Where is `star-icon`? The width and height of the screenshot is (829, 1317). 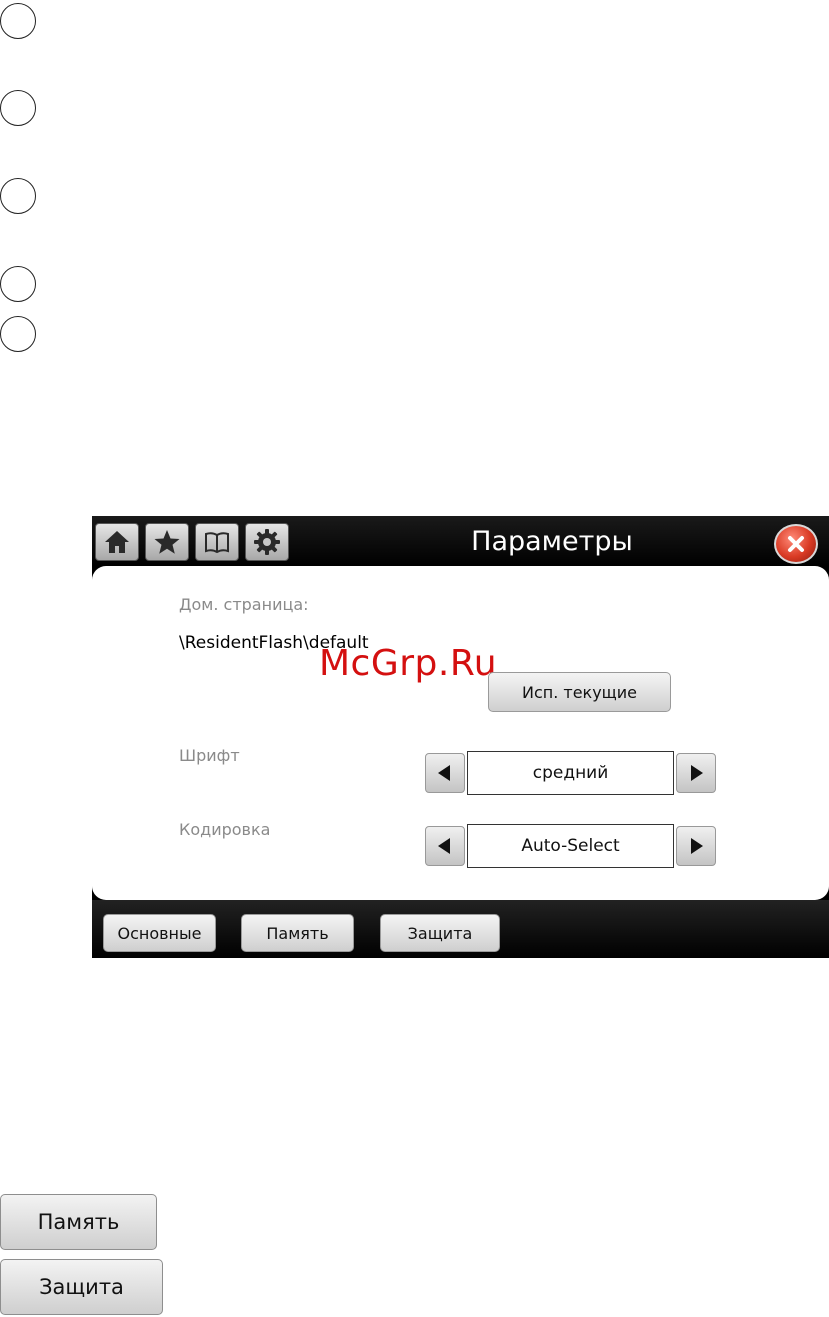
star-icon is located at coordinates (167, 542).